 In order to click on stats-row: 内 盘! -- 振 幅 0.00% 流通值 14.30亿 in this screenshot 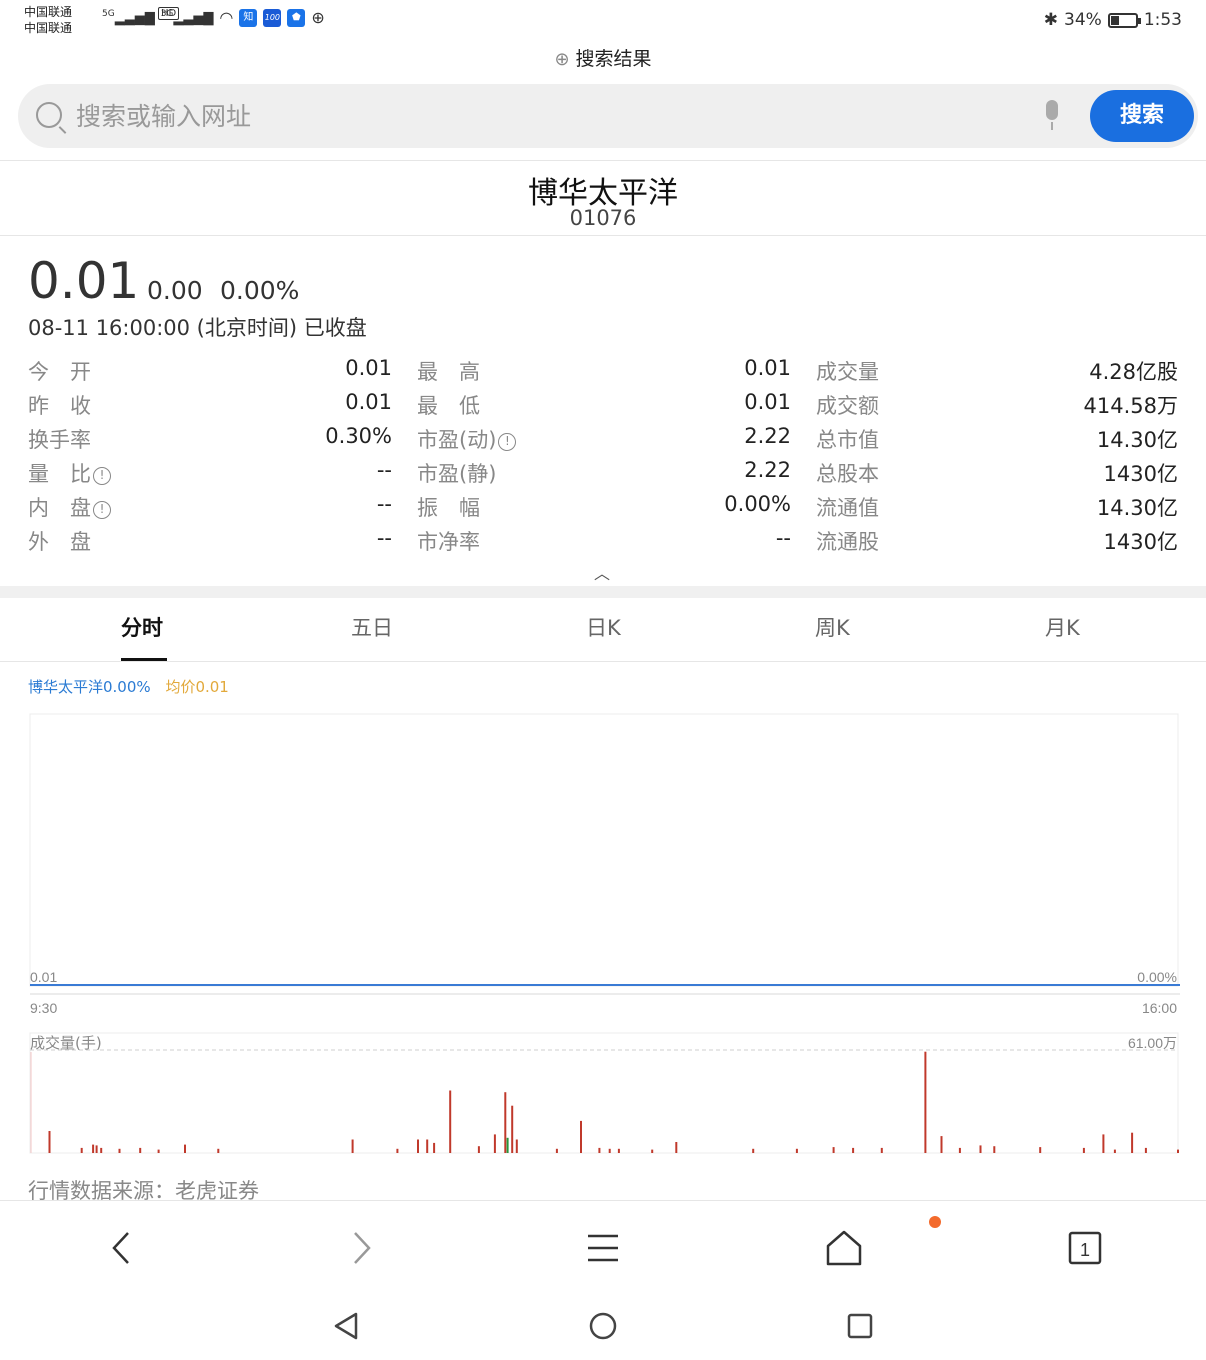, I will do `click(603, 507)`.